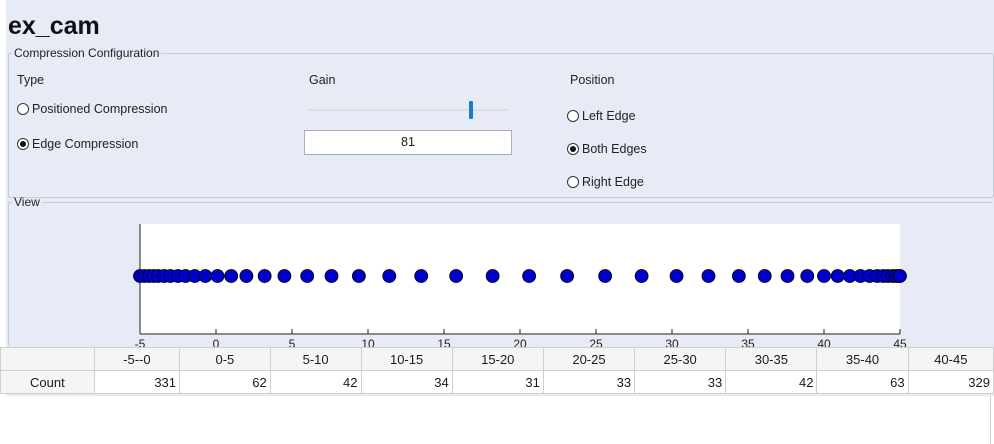 The image size is (994, 444). What do you see at coordinates (862, 359) in the screenshot?
I see `column-header: 35-40` at bounding box center [862, 359].